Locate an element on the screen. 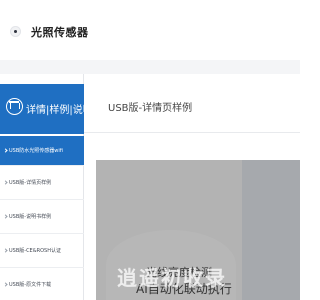  sidebar-item-label: USB版-CE&ROSH认证 is located at coordinates (35, 251).